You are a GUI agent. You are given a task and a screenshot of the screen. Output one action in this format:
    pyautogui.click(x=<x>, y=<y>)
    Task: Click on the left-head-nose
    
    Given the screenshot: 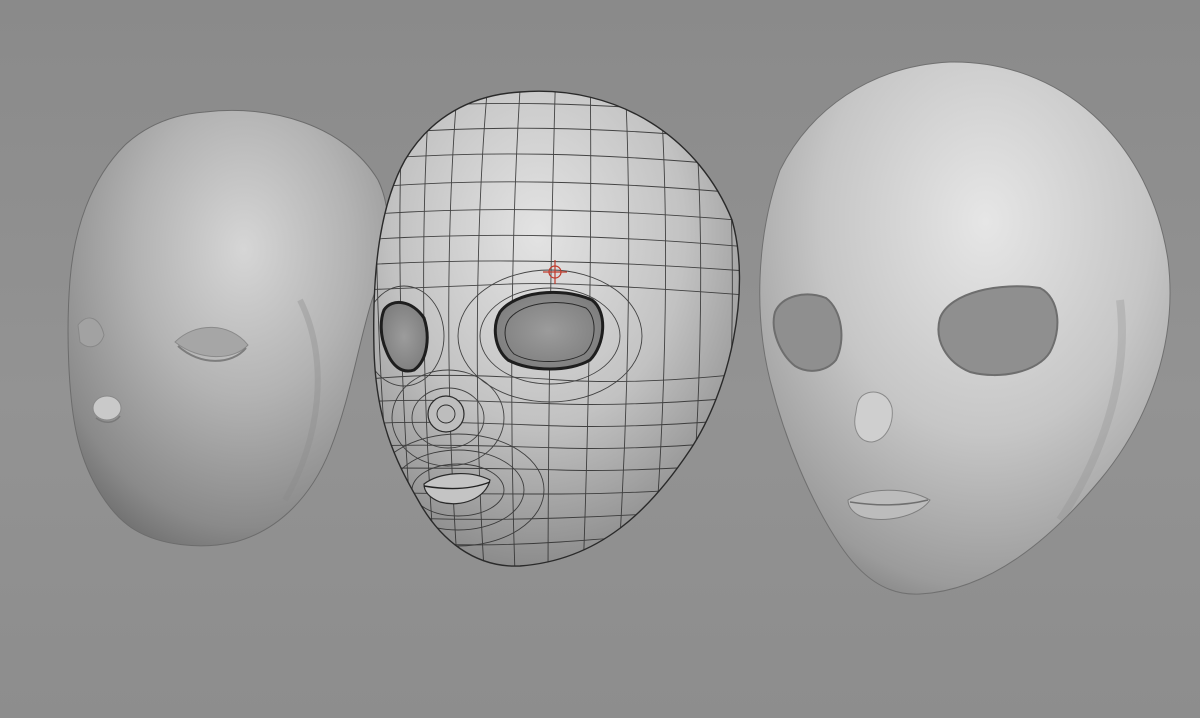 What is the action you would take?
    pyautogui.click(x=107, y=408)
    